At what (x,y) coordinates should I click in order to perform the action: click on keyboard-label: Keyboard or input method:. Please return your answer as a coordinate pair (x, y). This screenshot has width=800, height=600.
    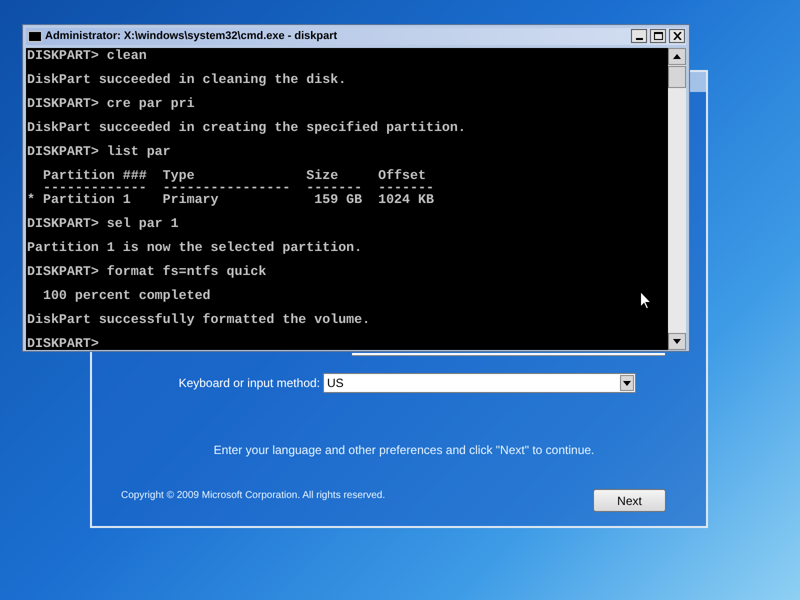
    Looking at the image, I should click on (249, 383).